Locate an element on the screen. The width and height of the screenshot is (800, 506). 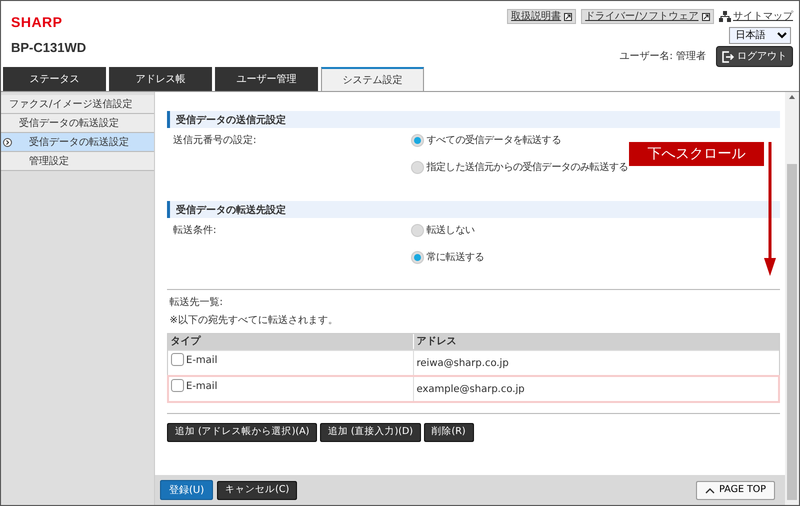
cancel-button: キャンセル(C) is located at coordinates (257, 490).